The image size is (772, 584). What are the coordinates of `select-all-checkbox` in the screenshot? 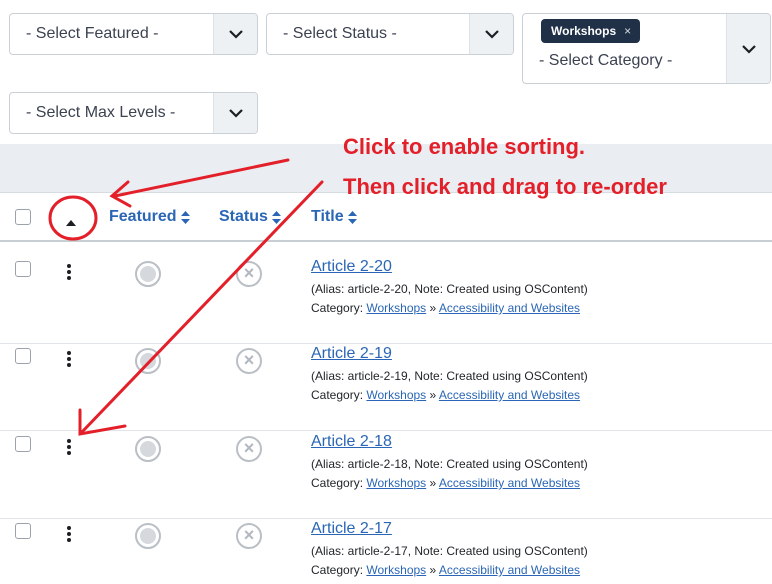 It's located at (23, 217).